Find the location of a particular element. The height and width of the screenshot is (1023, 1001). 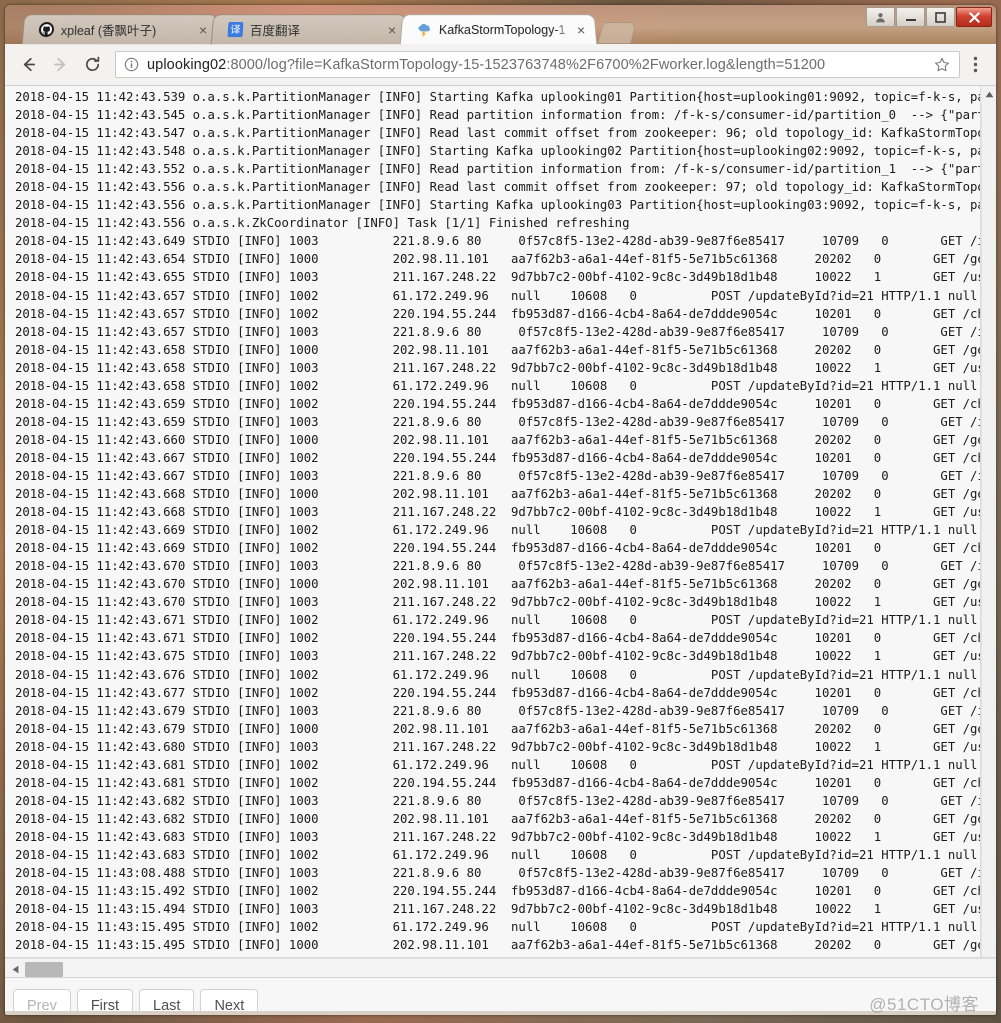

prev-button: Prev is located at coordinates (42, 1000).